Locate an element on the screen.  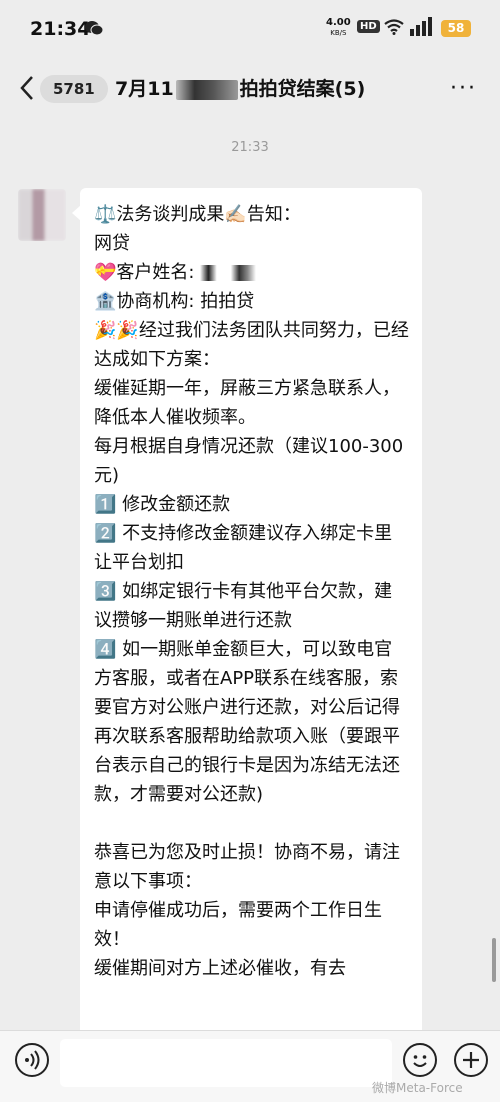
network-speed-unit: KB/S is located at coordinates (338, 33).